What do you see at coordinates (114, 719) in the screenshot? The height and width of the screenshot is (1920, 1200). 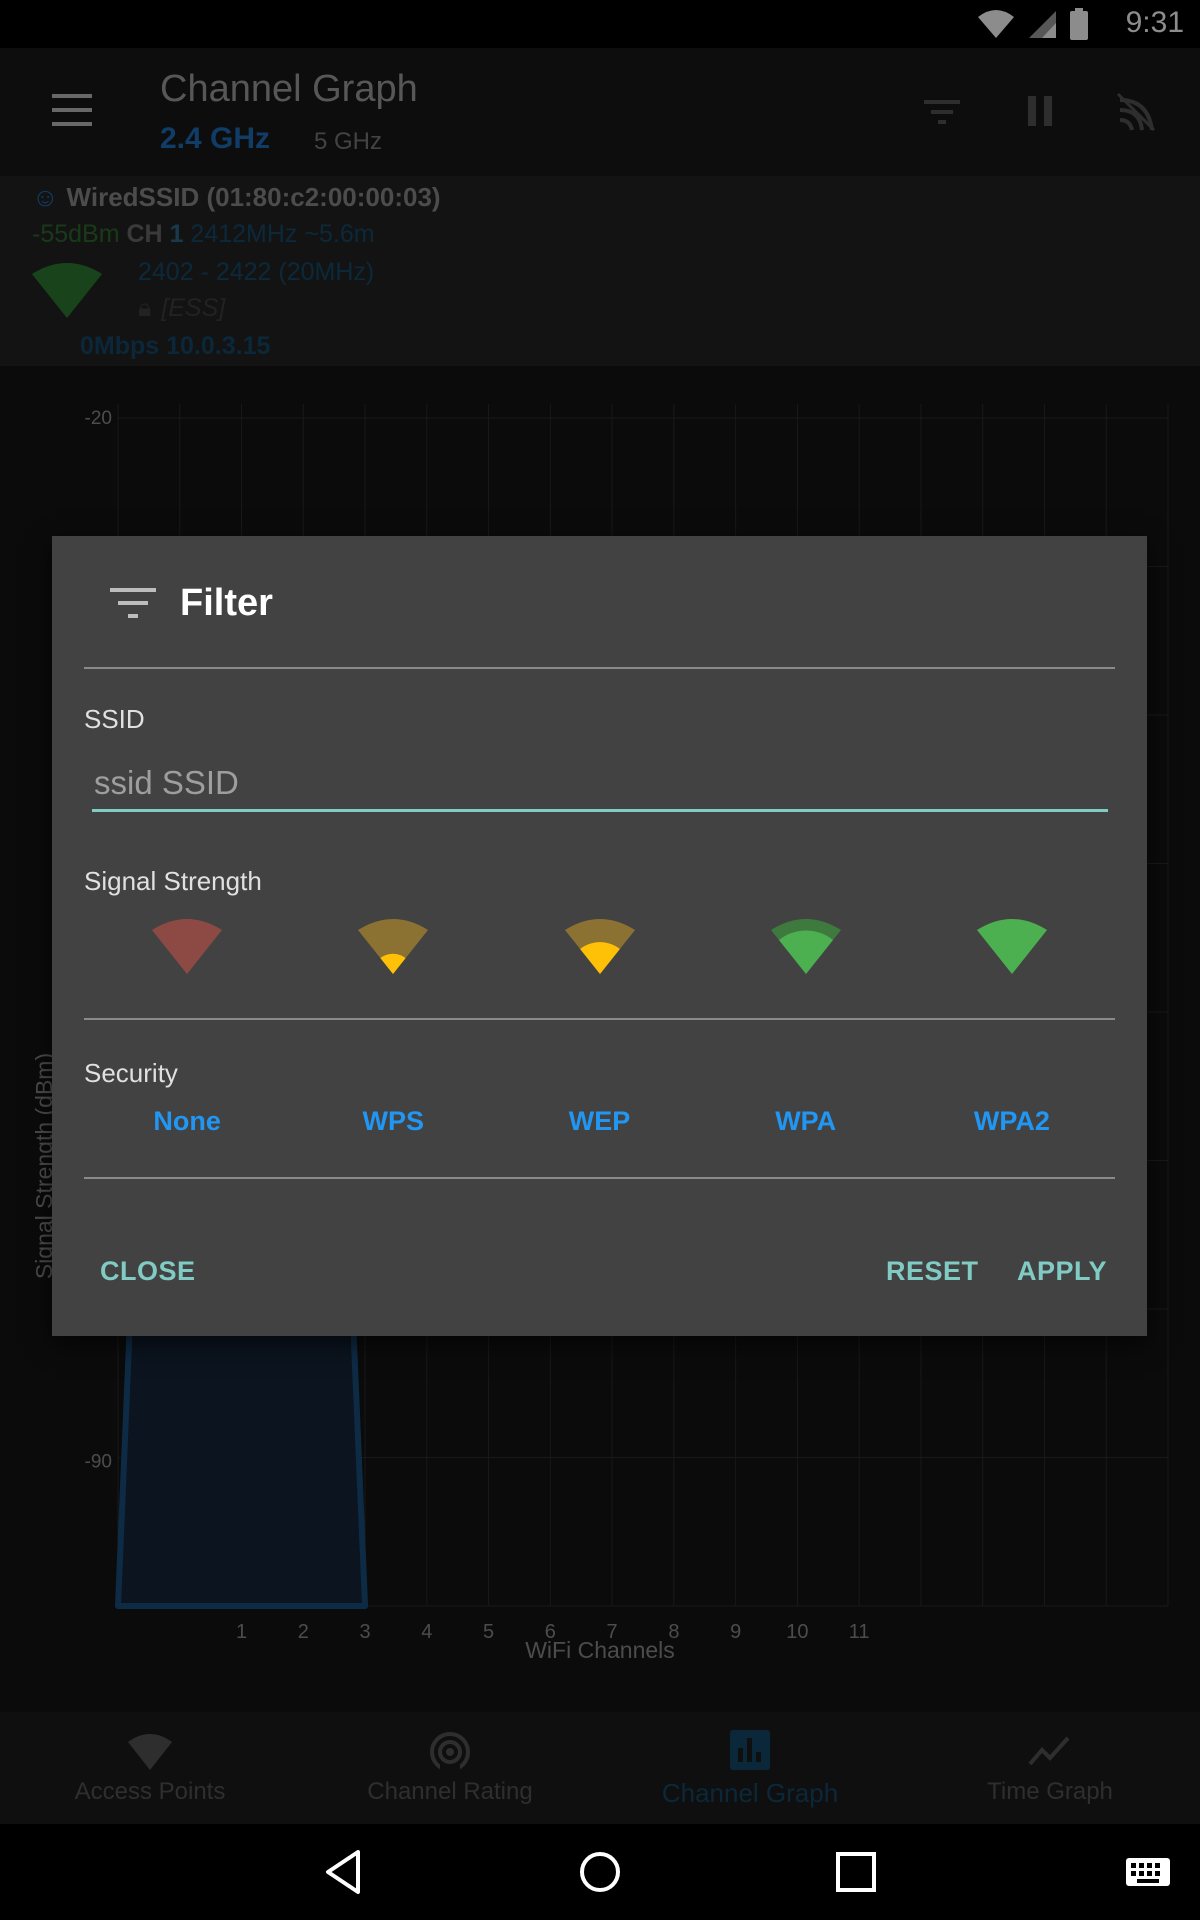 I see `ssid-label: SSID` at bounding box center [114, 719].